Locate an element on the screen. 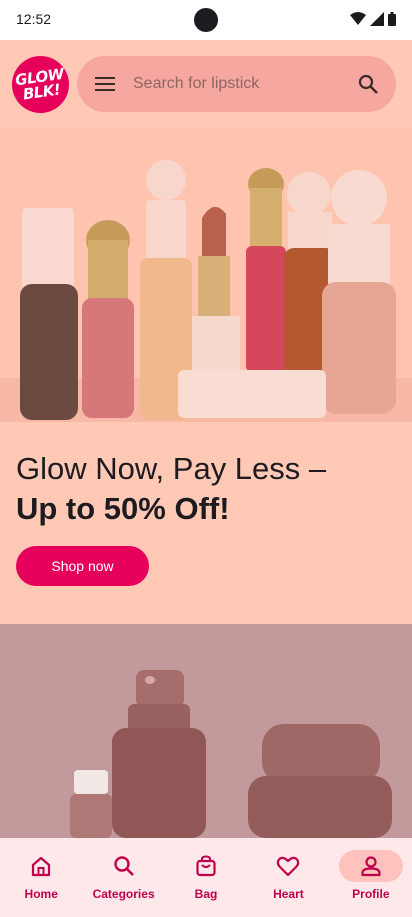 The image size is (412, 917). top-app-bar: GLOW BLK! Search for lipstick is located at coordinates (206, 84).